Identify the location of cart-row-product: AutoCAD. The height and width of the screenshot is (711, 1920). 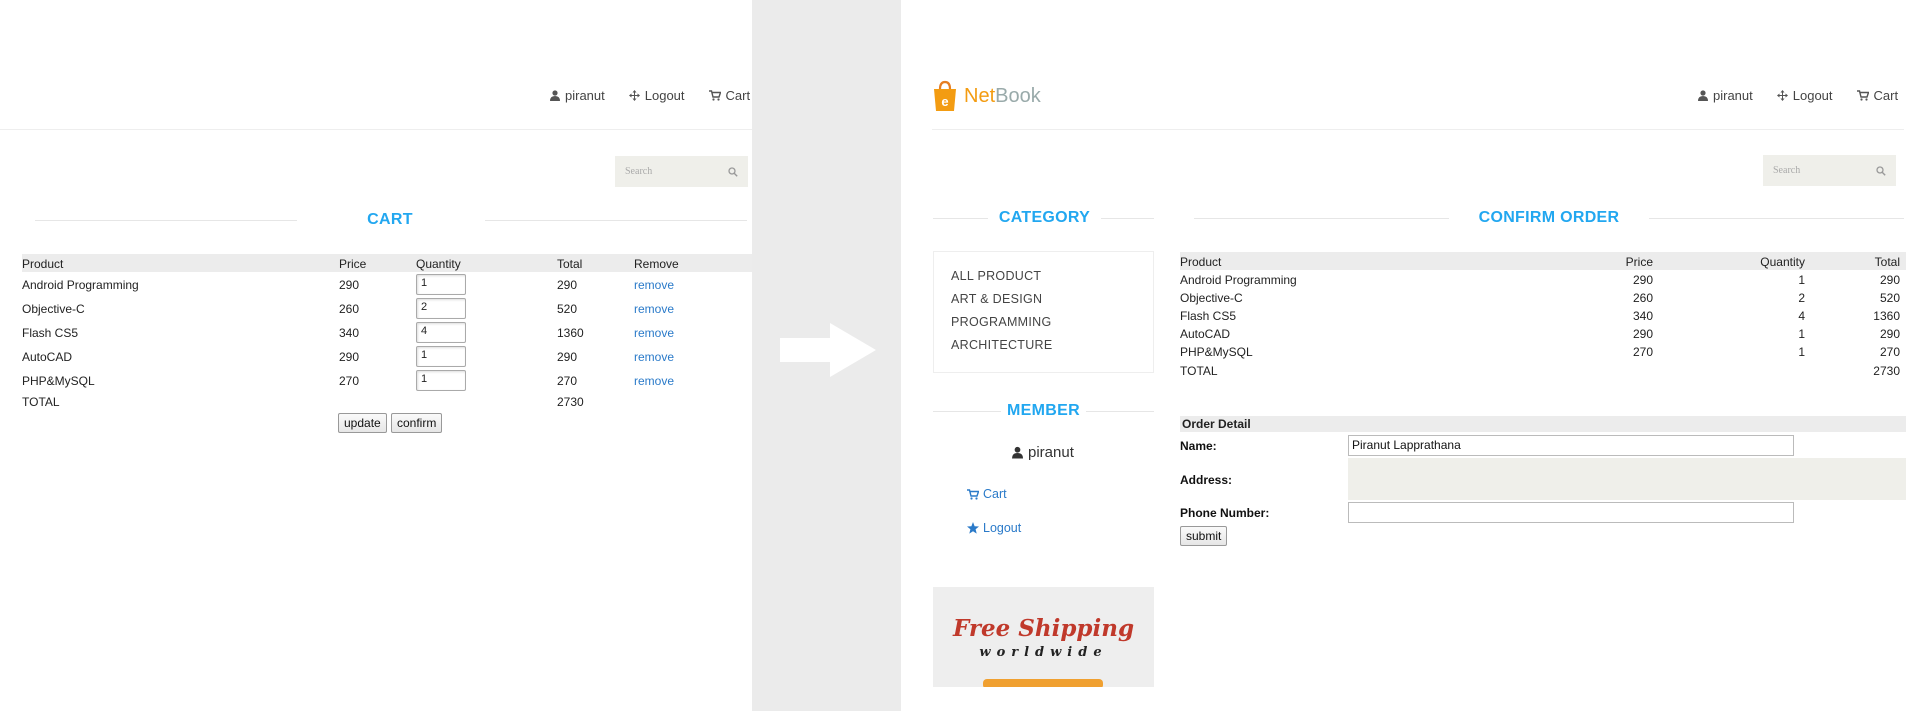
(47, 357).